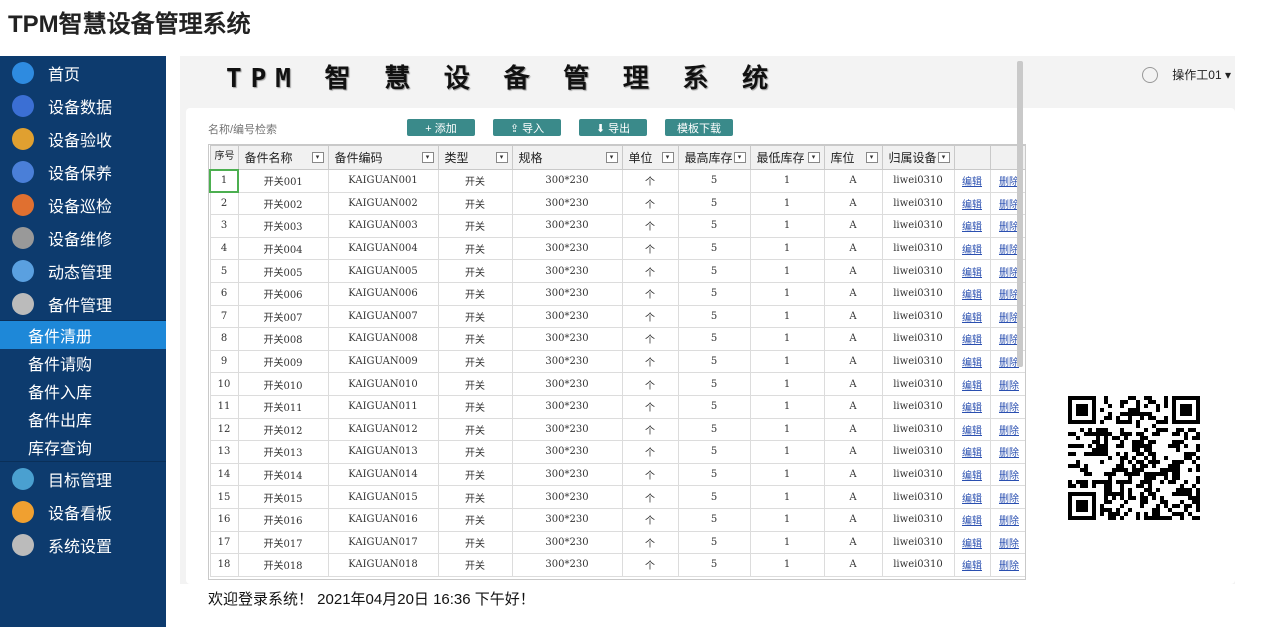 Image resolution: width=1270 pixels, height=627 pixels. I want to click on submenu-item: 备件出库, so click(83, 419).